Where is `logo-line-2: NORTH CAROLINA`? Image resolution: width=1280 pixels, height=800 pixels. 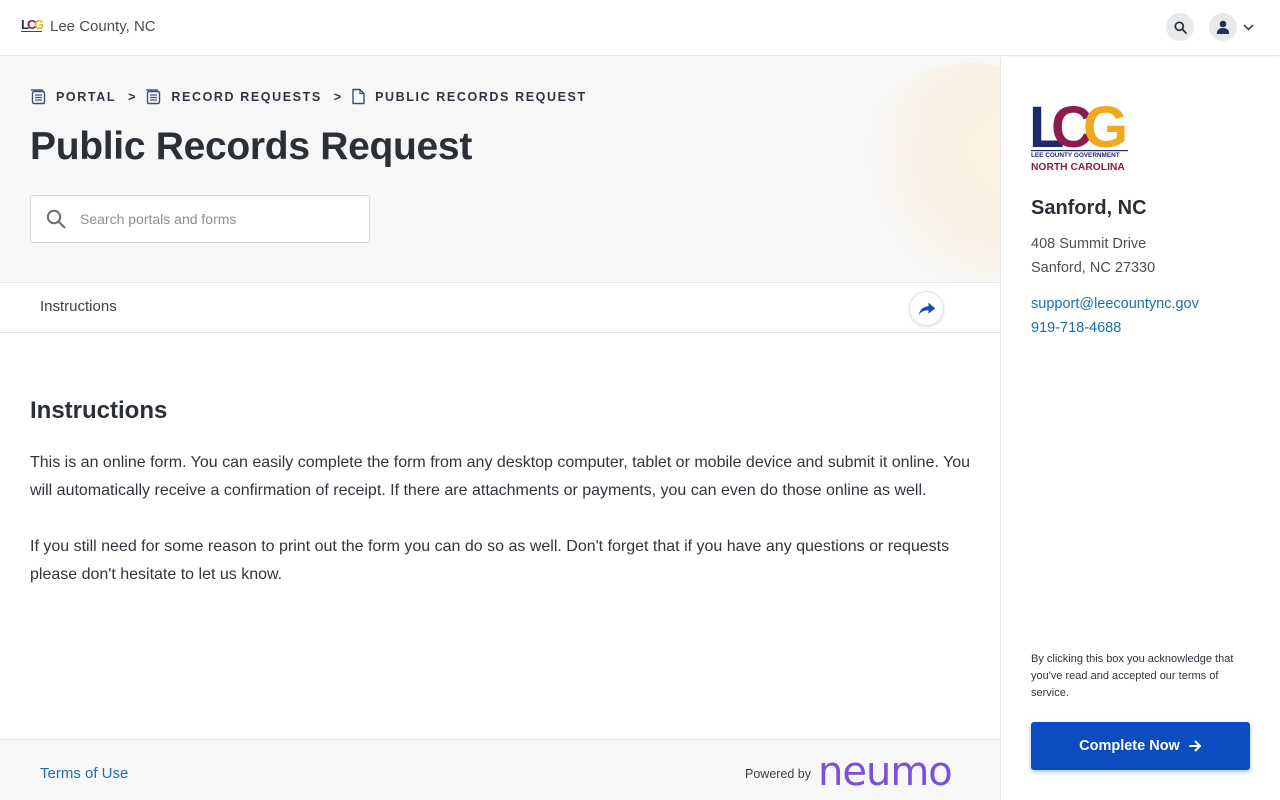 logo-line-2: NORTH CAROLINA is located at coordinates (1078, 167).